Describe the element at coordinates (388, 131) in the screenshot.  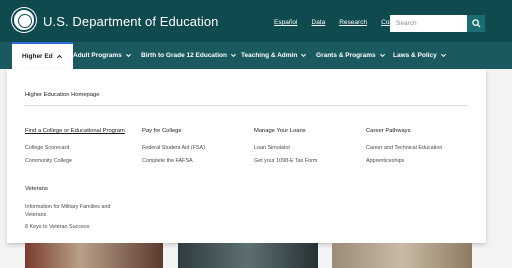
I see `column-heading-career-pathways: Career Pathways` at that location.